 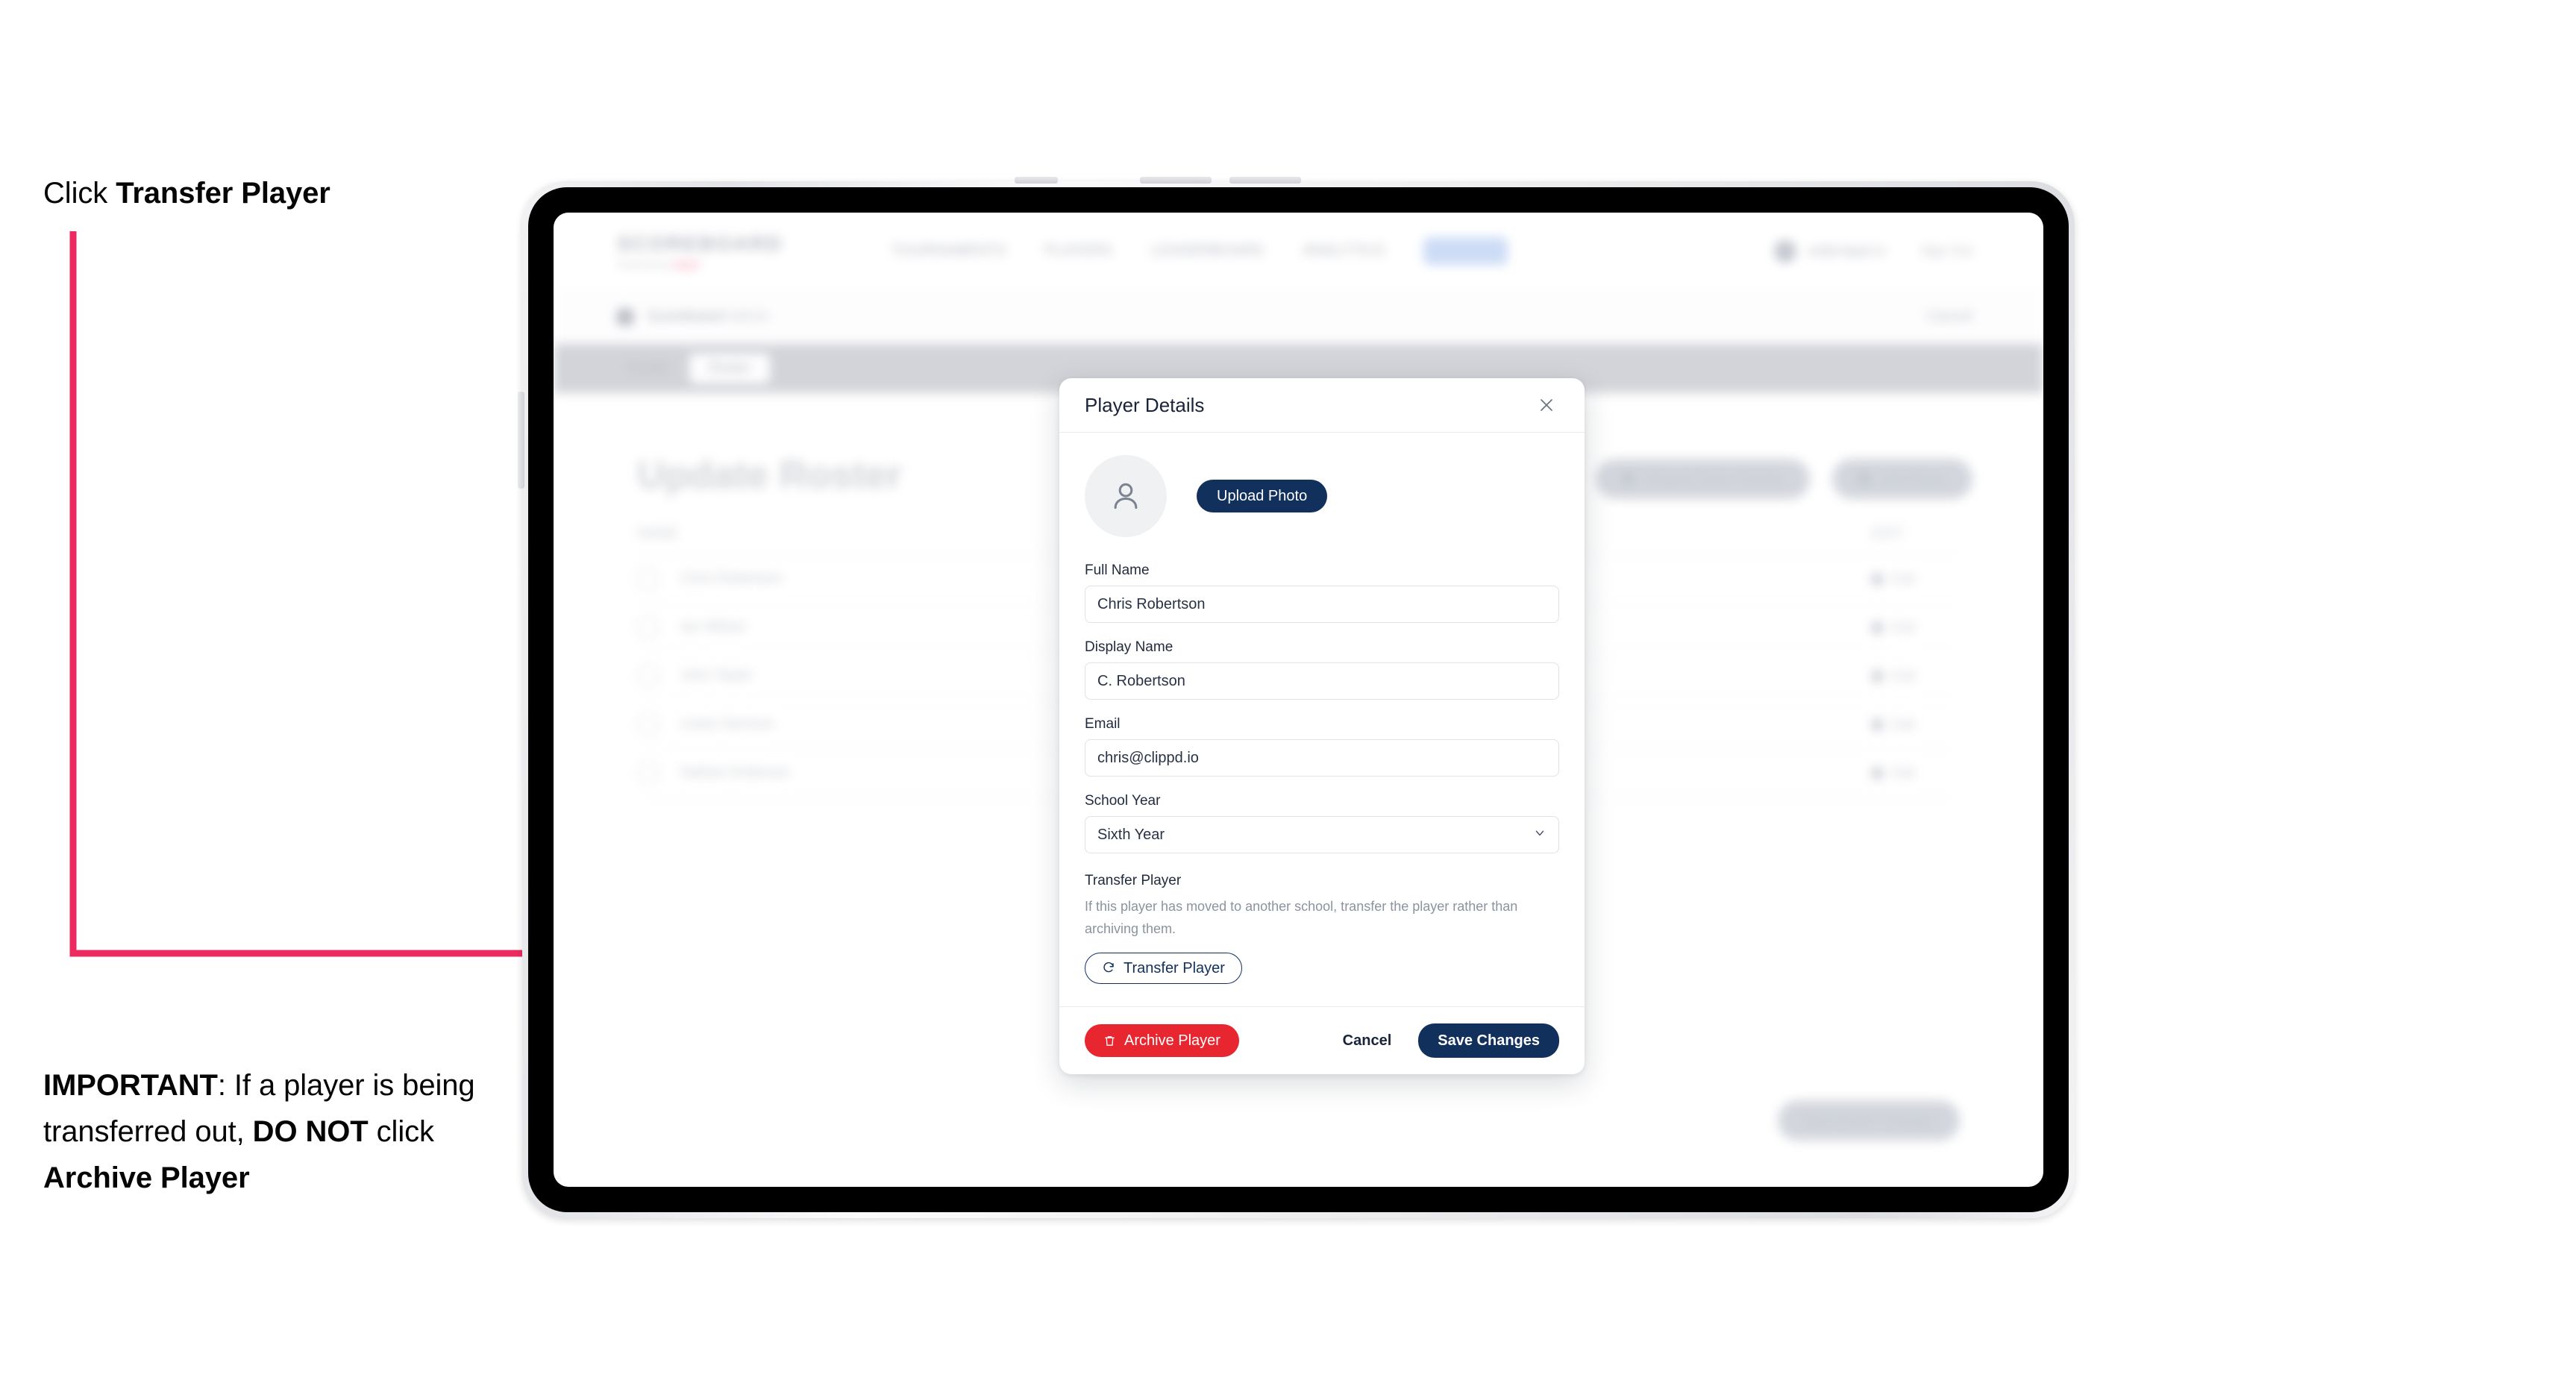 What do you see at coordinates (657, 534) in the screenshot?
I see `column-header-name: NAME` at bounding box center [657, 534].